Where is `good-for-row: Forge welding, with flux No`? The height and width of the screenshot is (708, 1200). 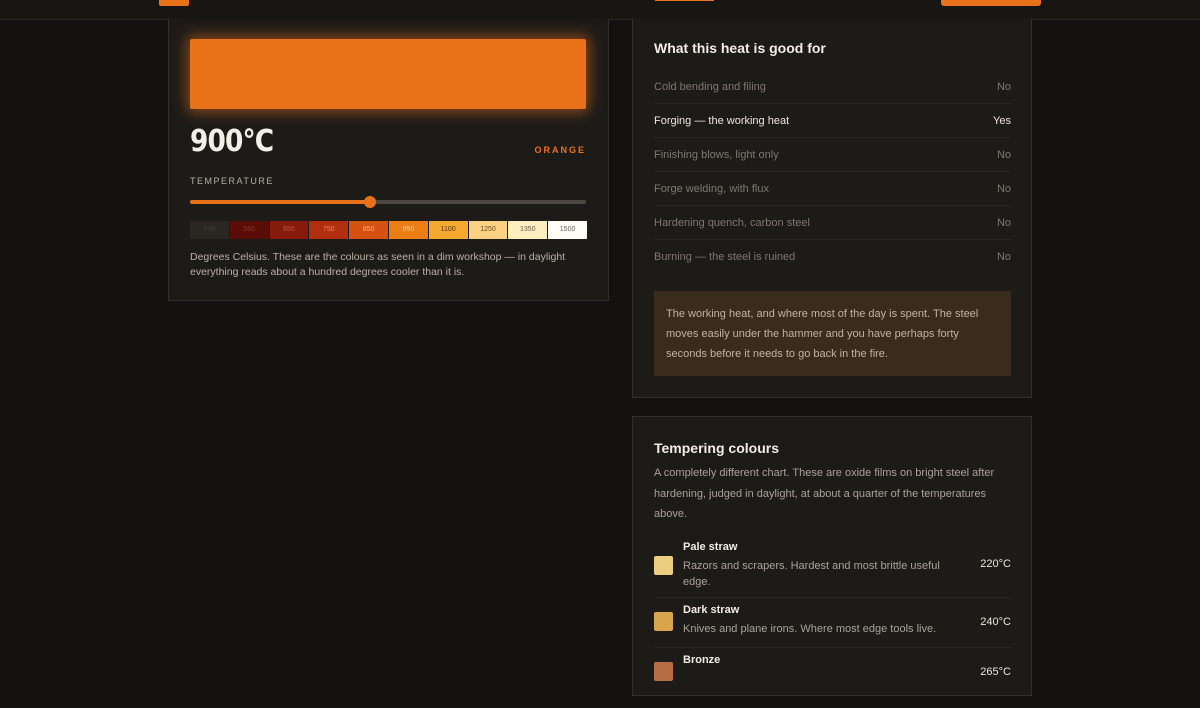 good-for-row: Forge welding, with flux No is located at coordinates (832, 189).